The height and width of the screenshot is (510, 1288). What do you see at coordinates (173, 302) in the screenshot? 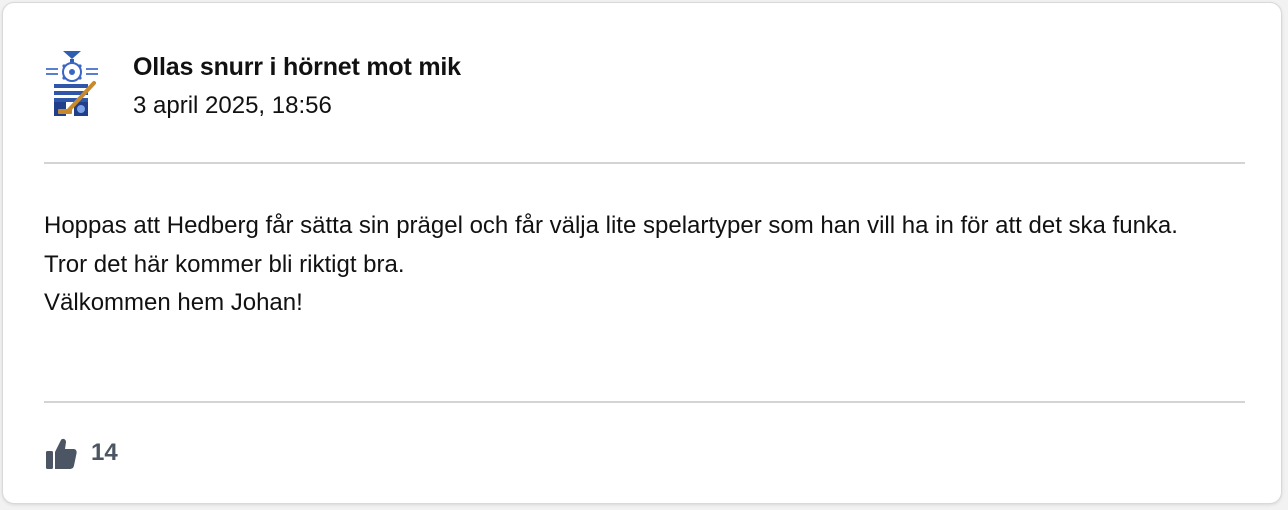
I see `post-body-line: Välkommen hem Johan!` at bounding box center [173, 302].